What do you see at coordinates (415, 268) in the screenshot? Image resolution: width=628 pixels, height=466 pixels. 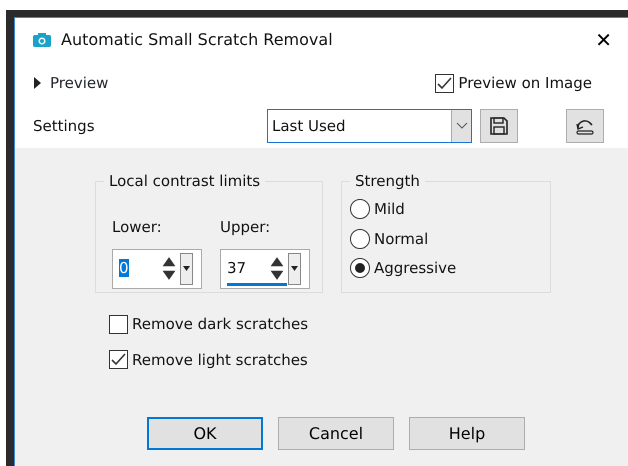 I see `radio-label: Aggressive` at bounding box center [415, 268].